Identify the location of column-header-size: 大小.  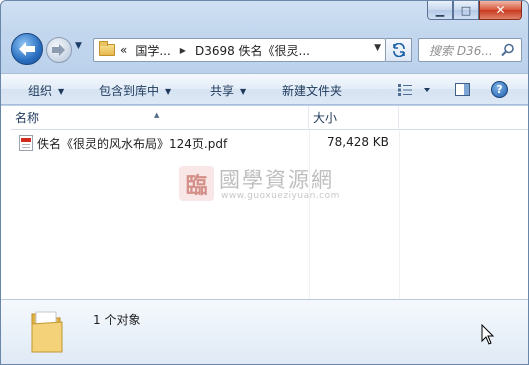
(354, 118).